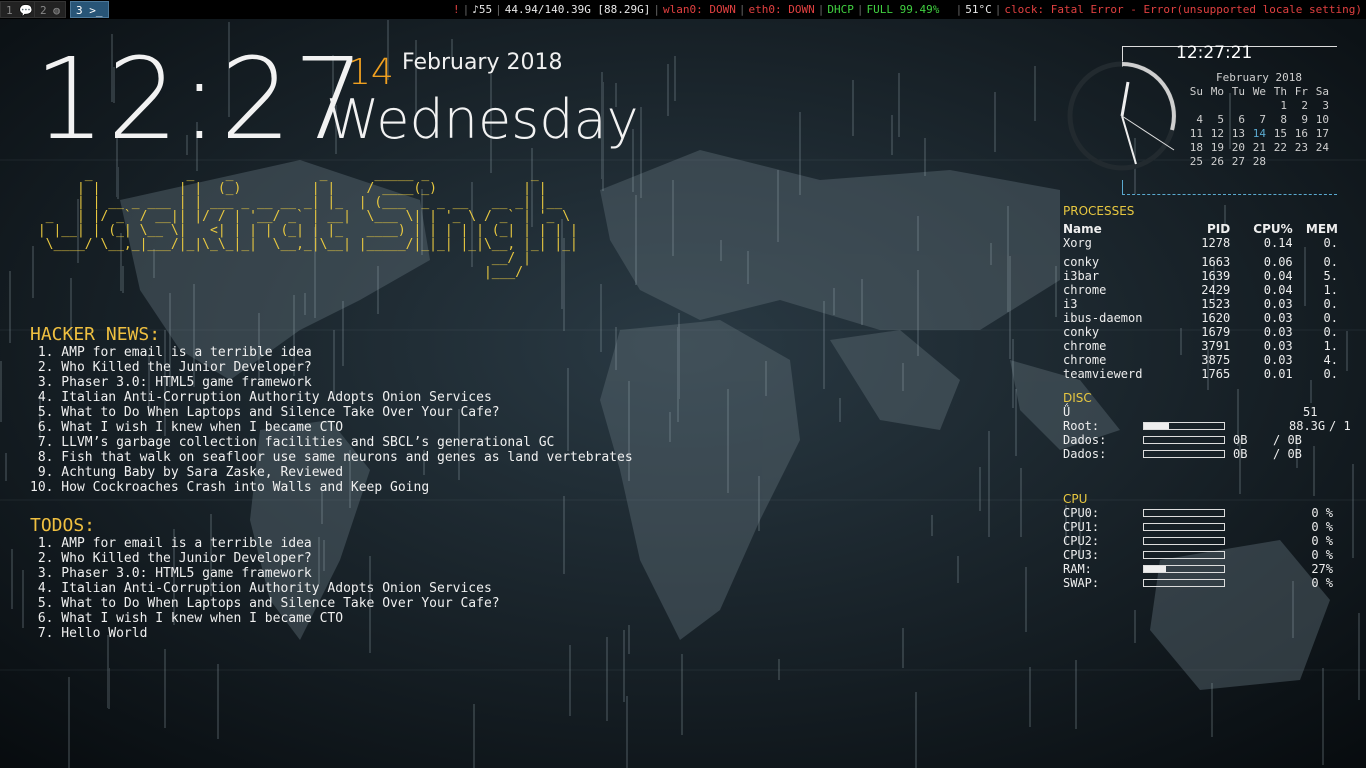 This screenshot has width=1366, height=768. What do you see at coordinates (1283, 105) in the screenshot?
I see `calendar-day: 1` at bounding box center [1283, 105].